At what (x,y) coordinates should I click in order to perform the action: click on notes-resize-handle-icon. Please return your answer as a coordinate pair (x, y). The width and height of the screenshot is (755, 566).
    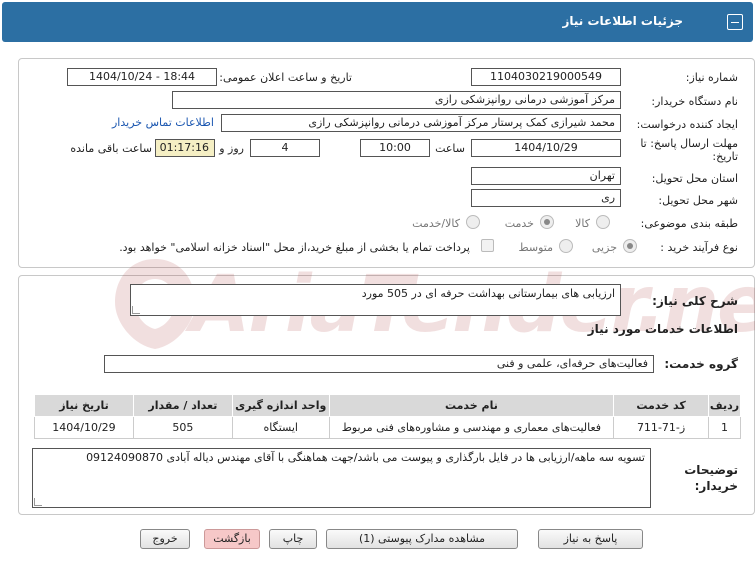
    Looking at the image, I should click on (38, 502).